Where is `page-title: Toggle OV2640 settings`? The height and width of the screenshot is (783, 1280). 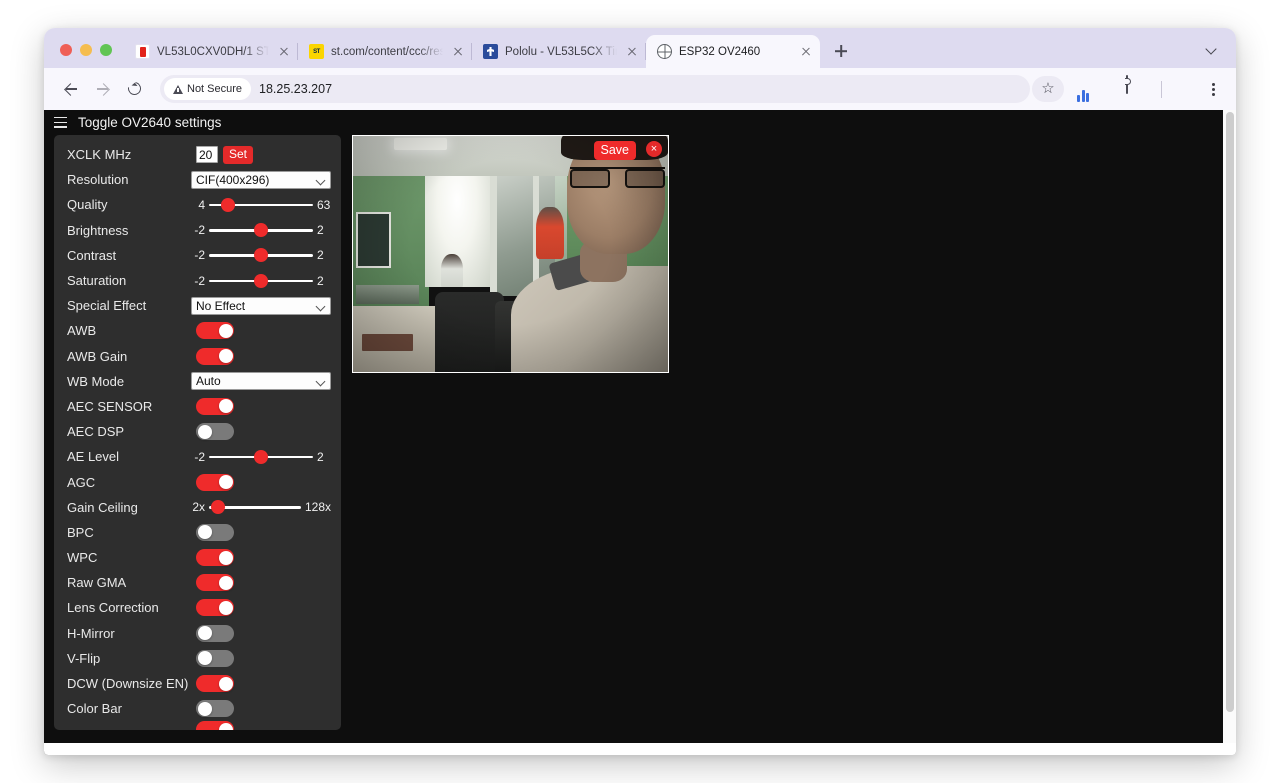 page-title: Toggle OV2640 settings is located at coordinates (150, 122).